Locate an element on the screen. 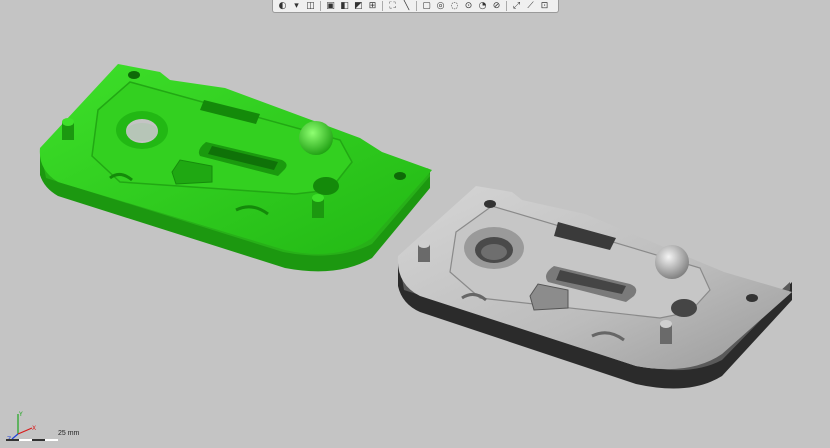 The width and height of the screenshot is (830, 448). triad-x-label: X is located at coordinates (34, 428).